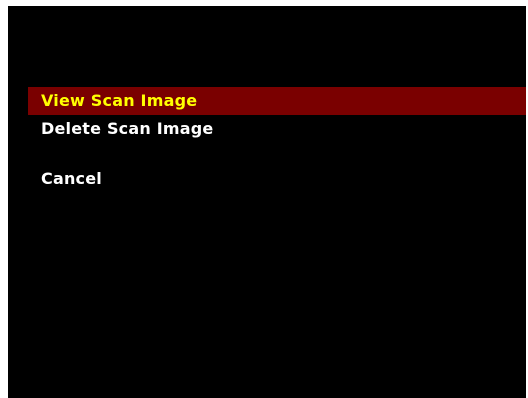 The width and height of the screenshot is (528, 398). I want to click on cancel-item: Cancel, so click(277, 179).